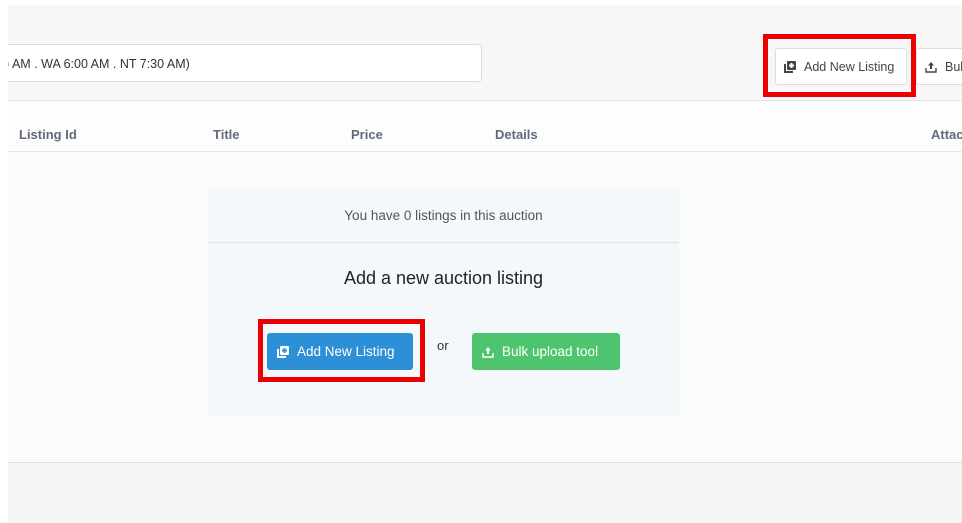  I want to click on add-new-listing-button: Add New Listing, so click(340, 351).